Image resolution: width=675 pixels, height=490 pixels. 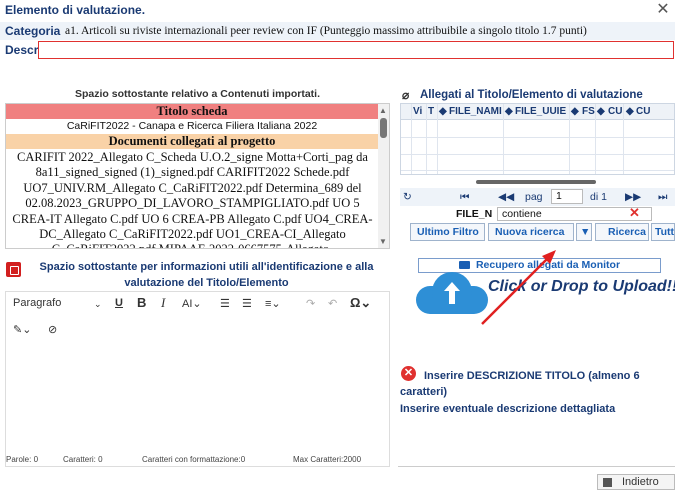 What do you see at coordinates (584, 232) in the screenshot?
I see `filter-icon: ▼` at bounding box center [584, 232].